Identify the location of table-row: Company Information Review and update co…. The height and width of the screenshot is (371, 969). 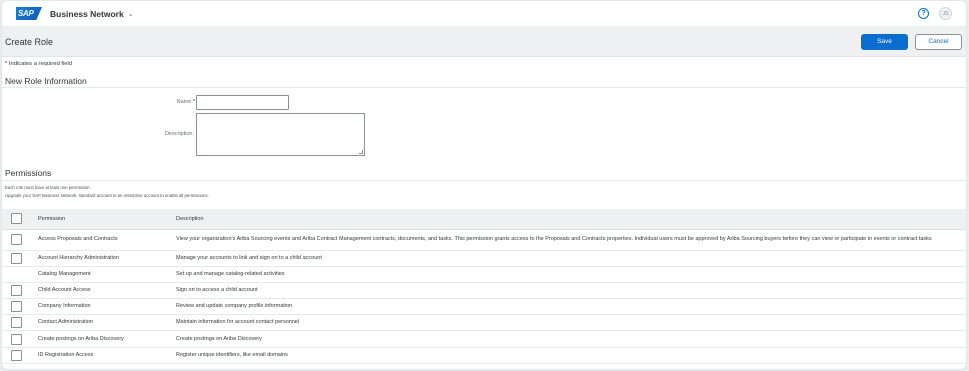
(484, 307).